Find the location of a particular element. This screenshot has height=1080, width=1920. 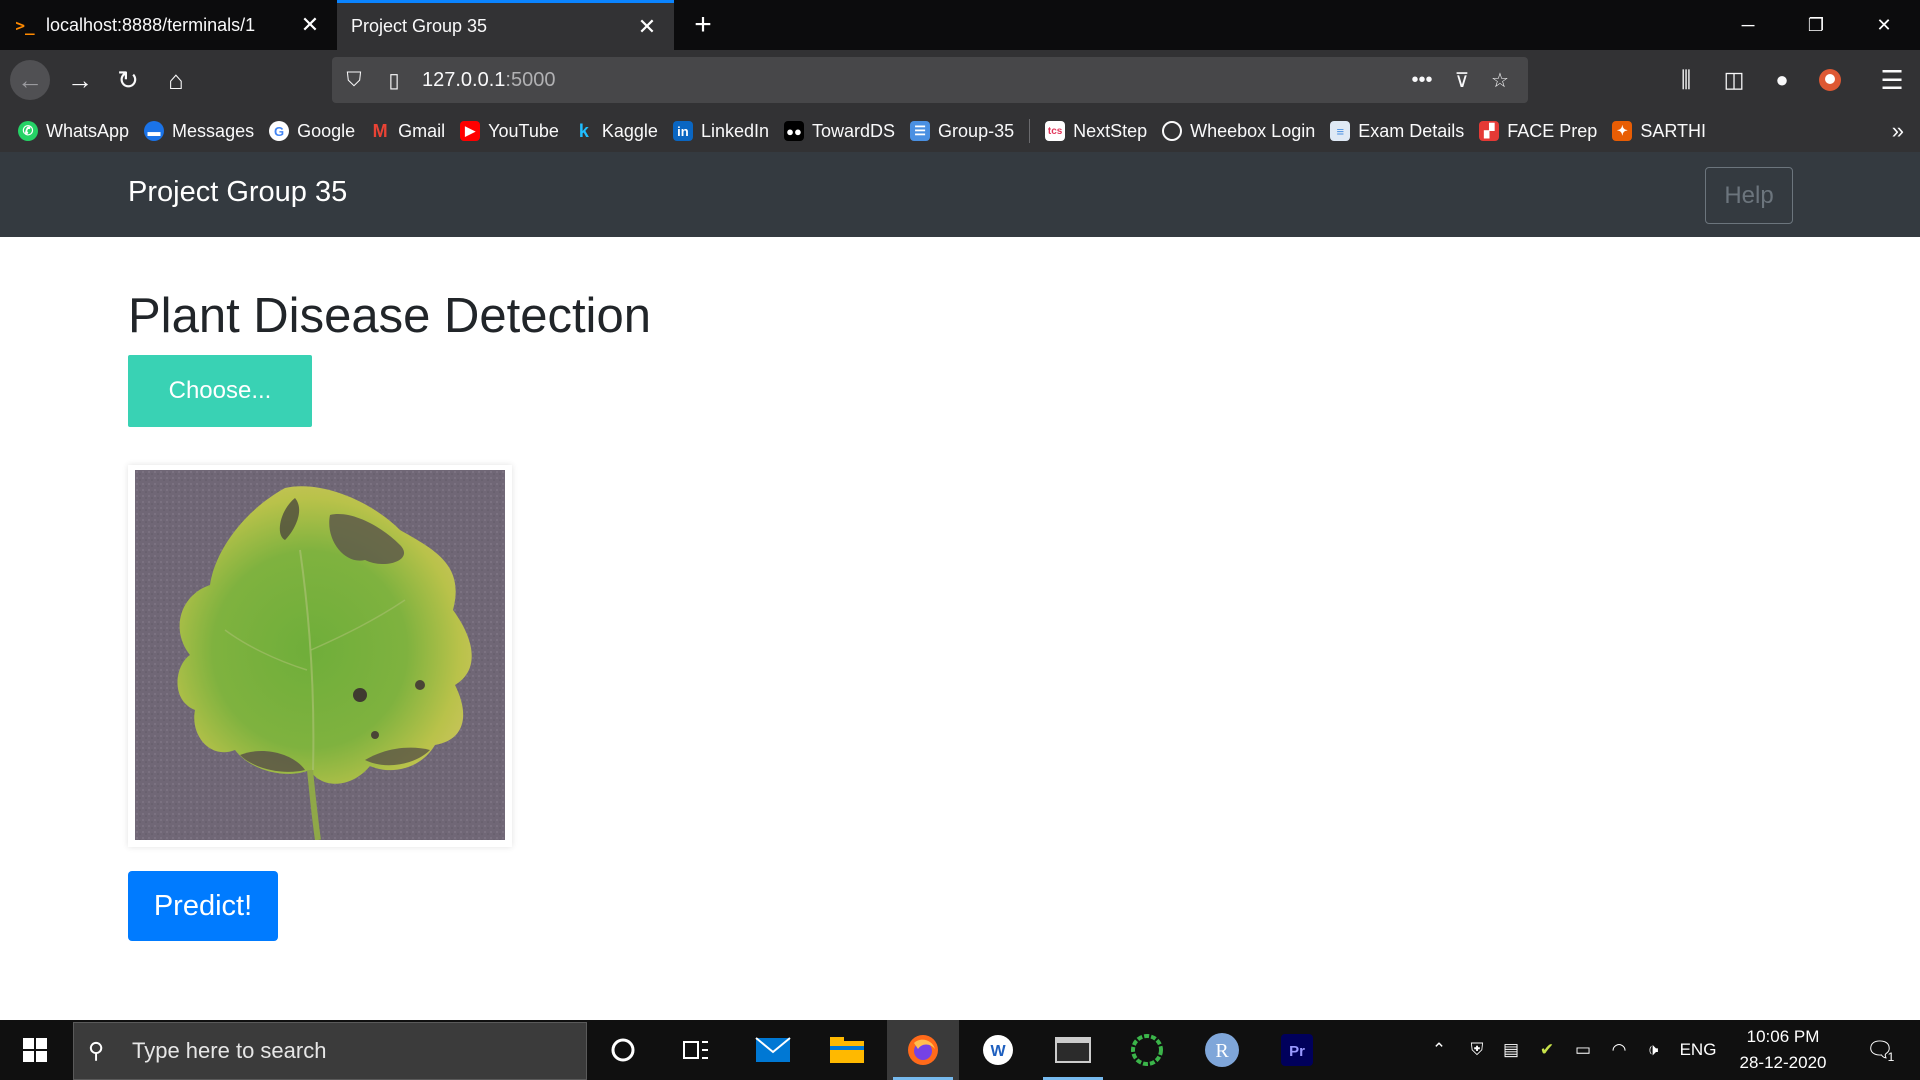

taskbar-premiere-pro: Pr is located at coordinates (1297, 1050).